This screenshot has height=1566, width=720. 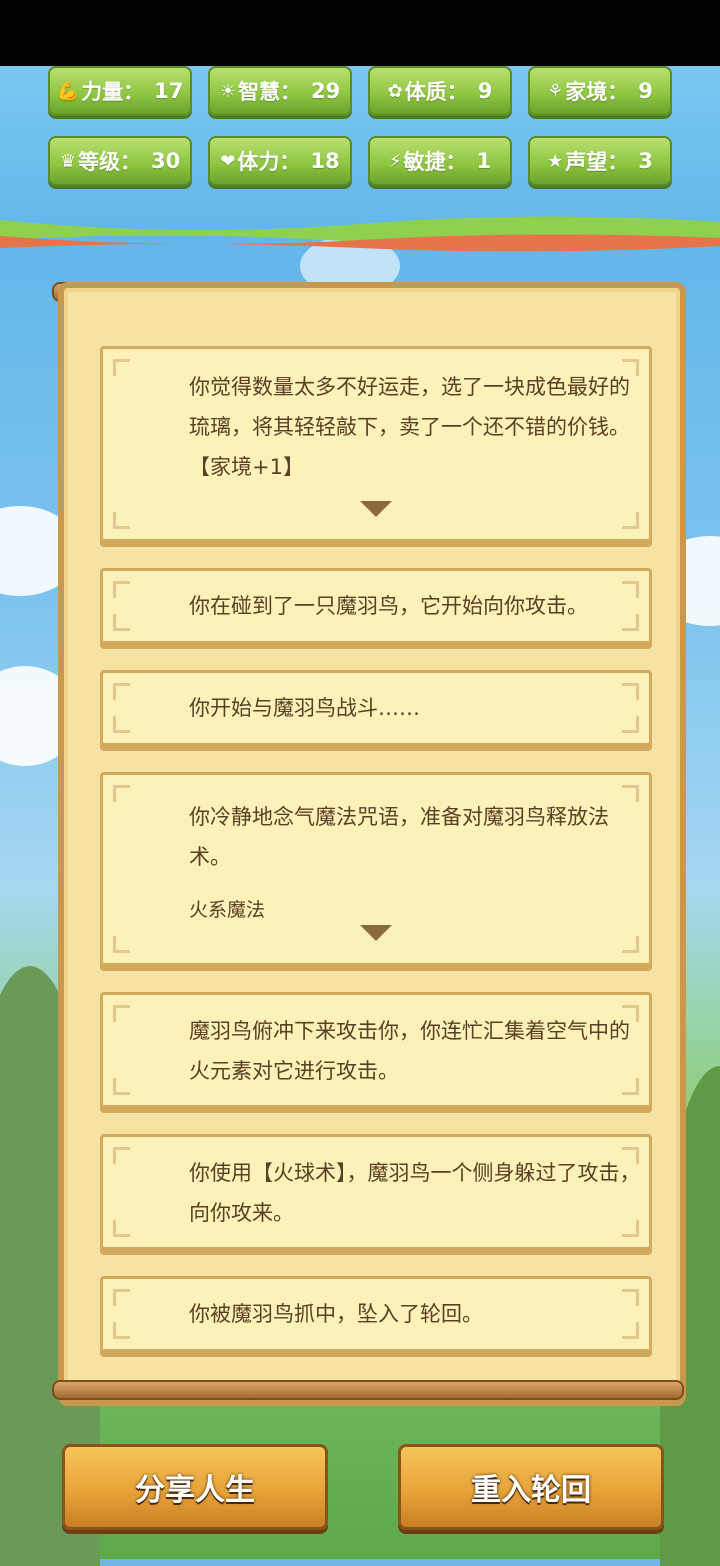 I want to click on share-life-button: 分享人生, so click(x=195, y=1487).